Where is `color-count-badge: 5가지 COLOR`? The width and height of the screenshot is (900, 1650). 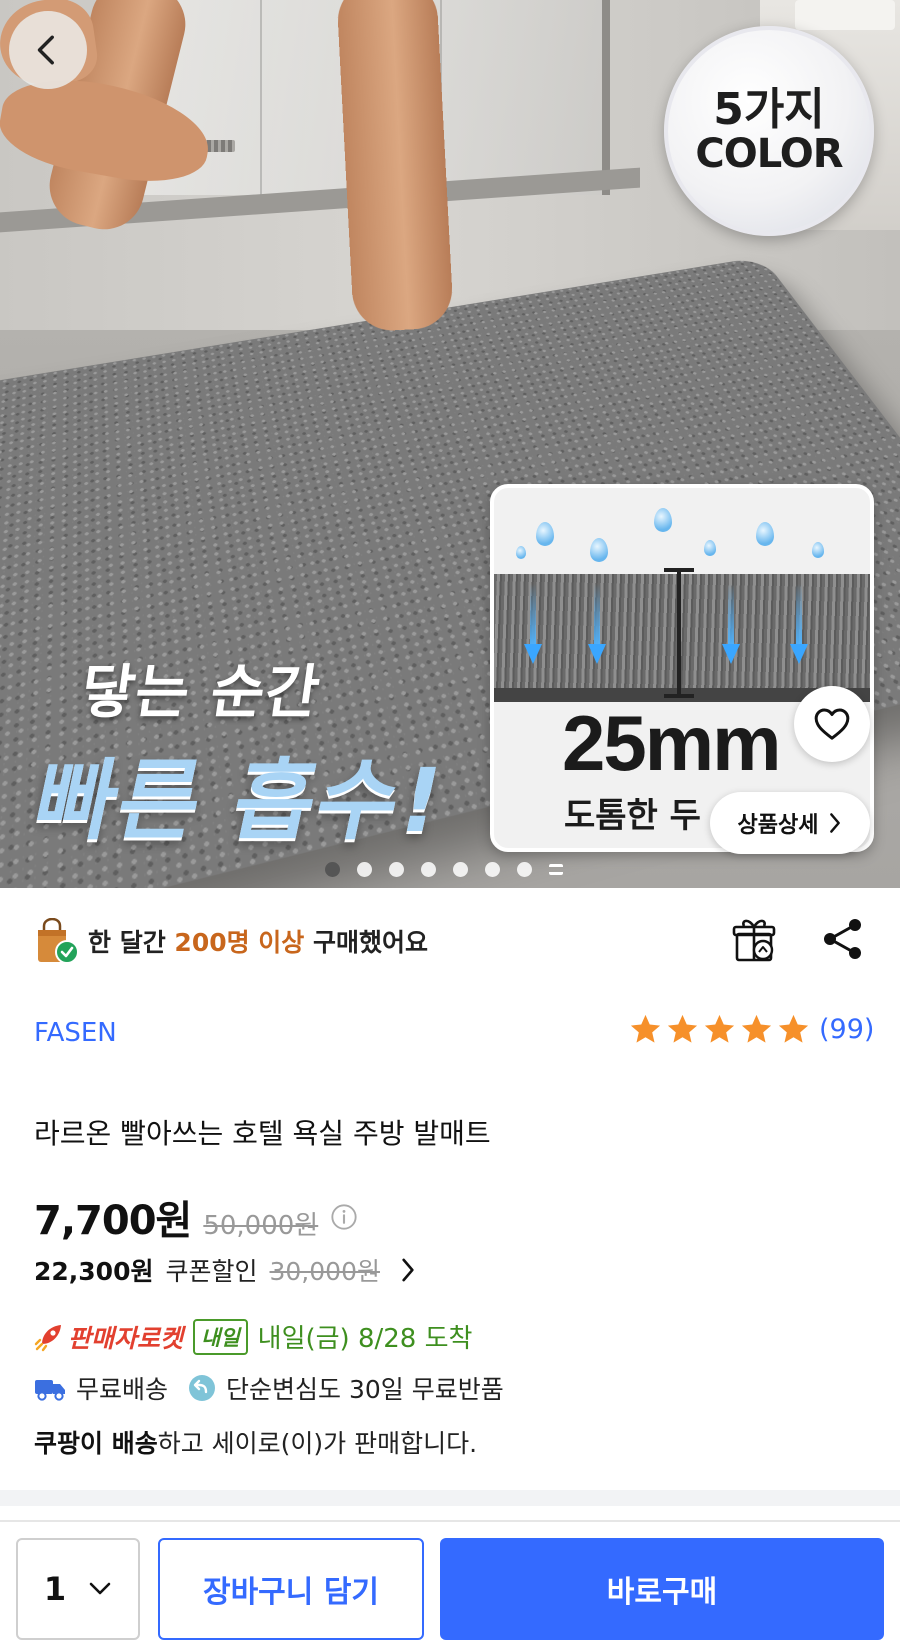
color-count-badge: 5가지 COLOR is located at coordinates (769, 131).